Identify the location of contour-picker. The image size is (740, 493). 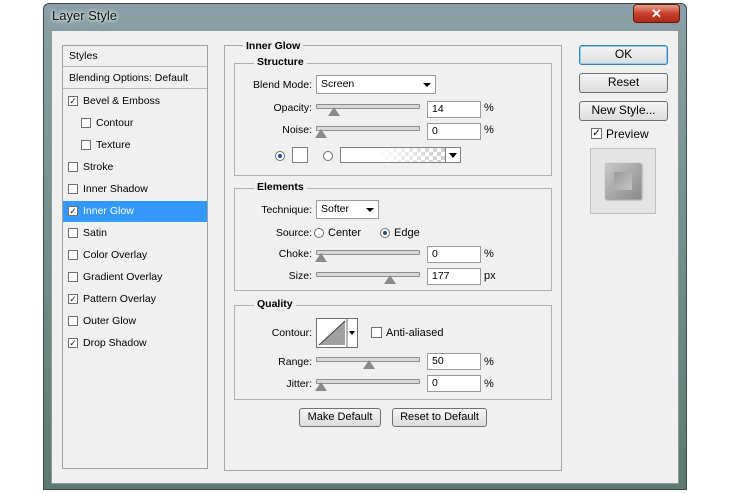
(337, 333).